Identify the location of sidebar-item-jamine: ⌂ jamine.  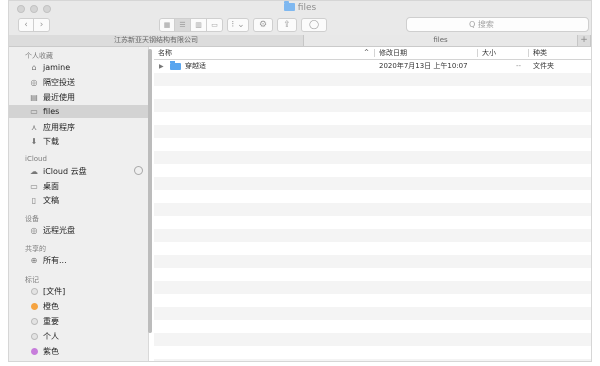
(88, 67).